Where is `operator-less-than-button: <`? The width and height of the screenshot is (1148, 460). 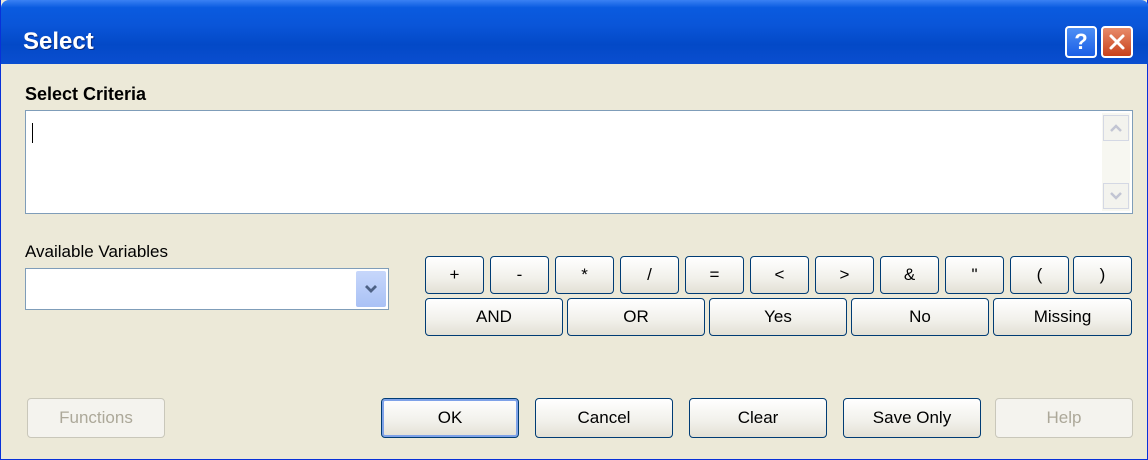
operator-less-than-button: < is located at coordinates (779, 275).